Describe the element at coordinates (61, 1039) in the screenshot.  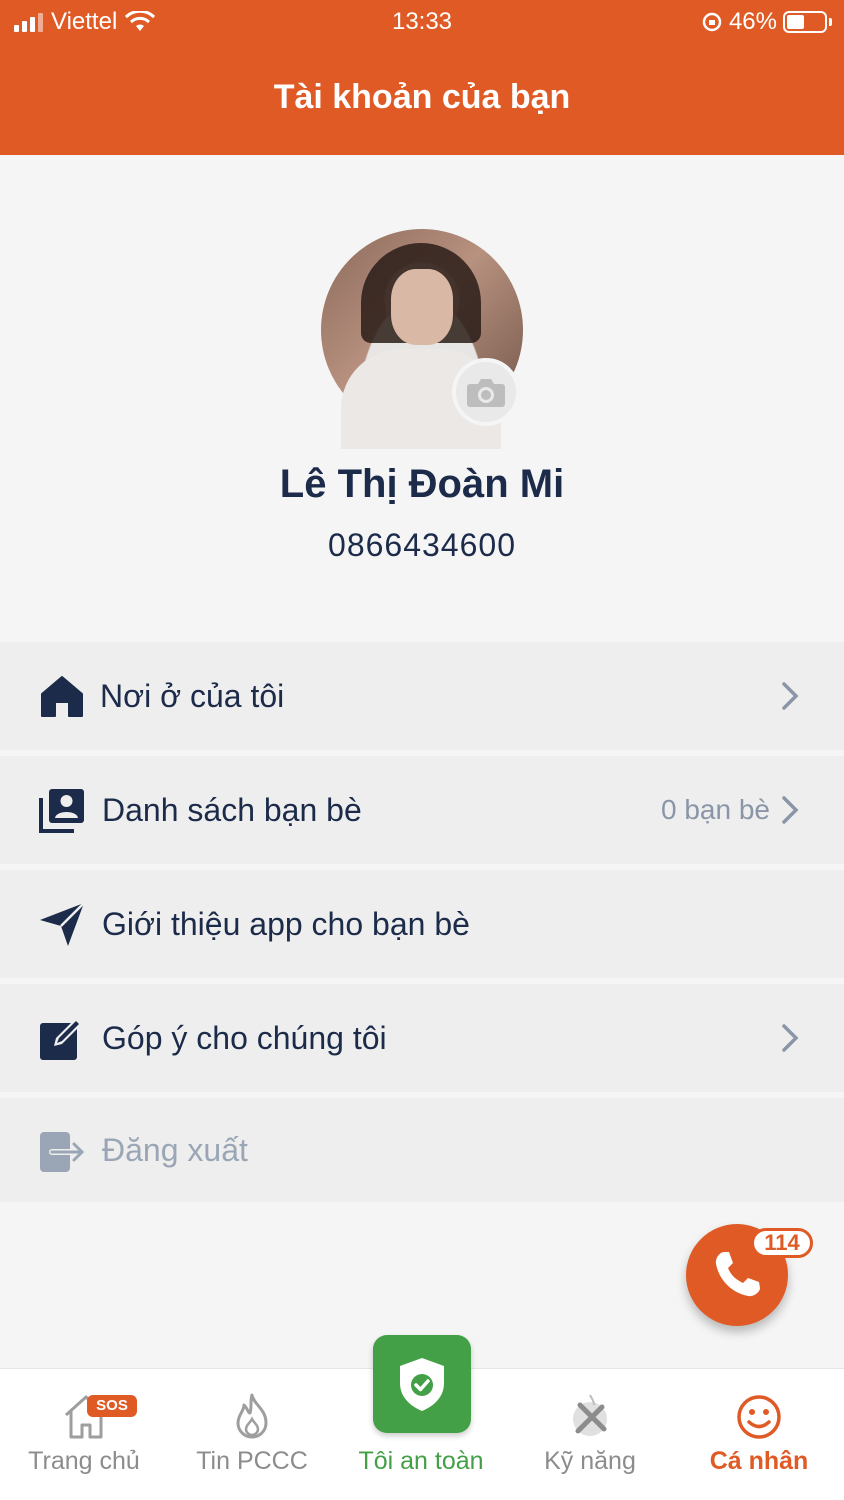
I see `edit-icon` at that location.